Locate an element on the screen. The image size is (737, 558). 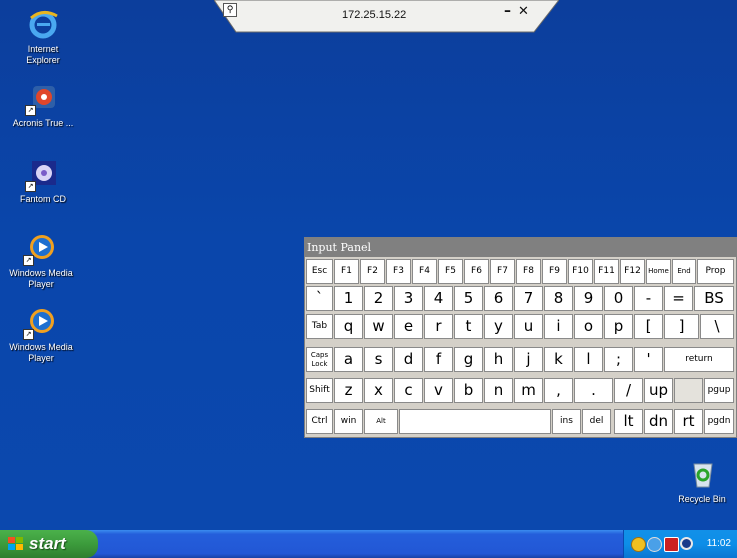
key-f4: F4 is located at coordinates (424, 271).